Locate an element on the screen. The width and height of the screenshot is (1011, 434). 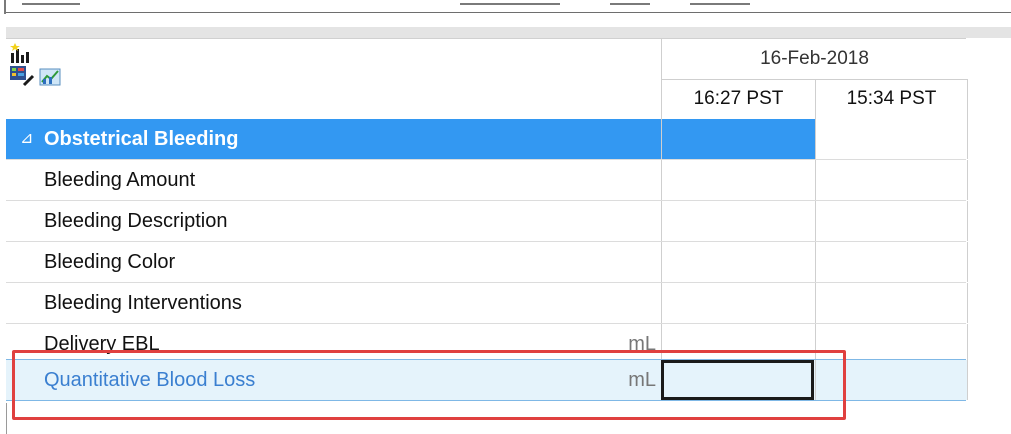
row-label: Bleeding Amount is located at coordinates (120, 180).